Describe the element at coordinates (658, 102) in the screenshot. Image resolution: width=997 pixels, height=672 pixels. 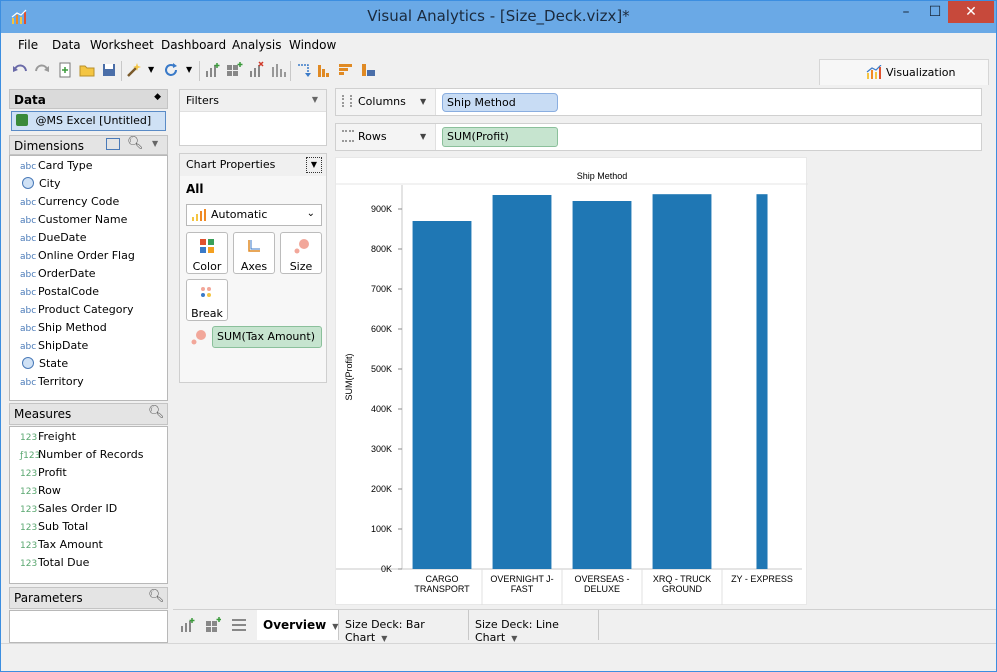
I see `columns-shelf: Columns ▼ Ship Method` at that location.